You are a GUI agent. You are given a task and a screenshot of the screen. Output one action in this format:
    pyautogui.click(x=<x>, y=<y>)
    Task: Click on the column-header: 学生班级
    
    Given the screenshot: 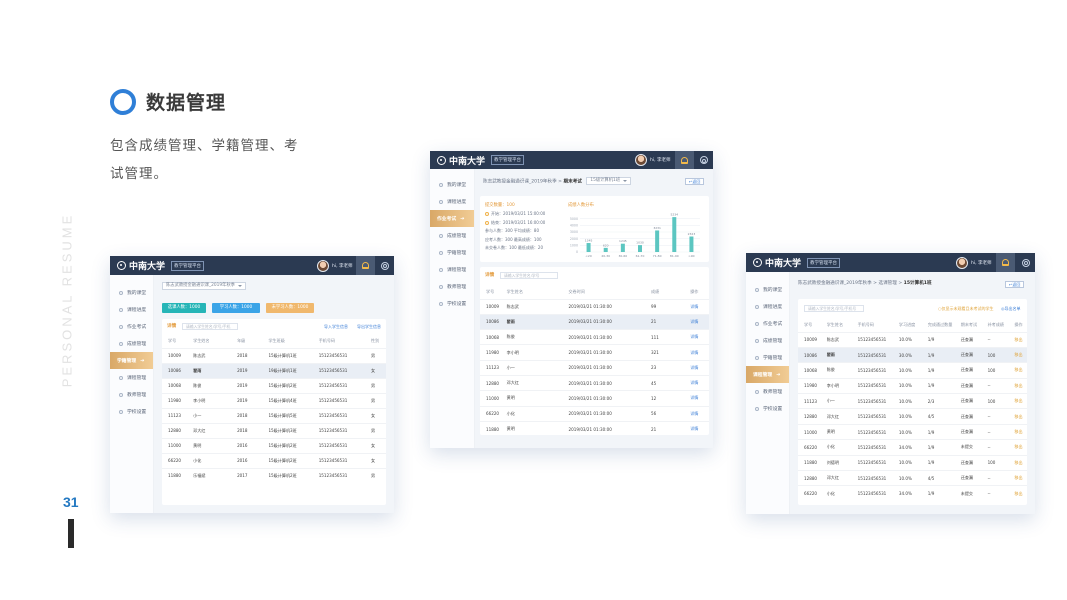 What is the action you would take?
    pyautogui.click(x=287, y=341)
    